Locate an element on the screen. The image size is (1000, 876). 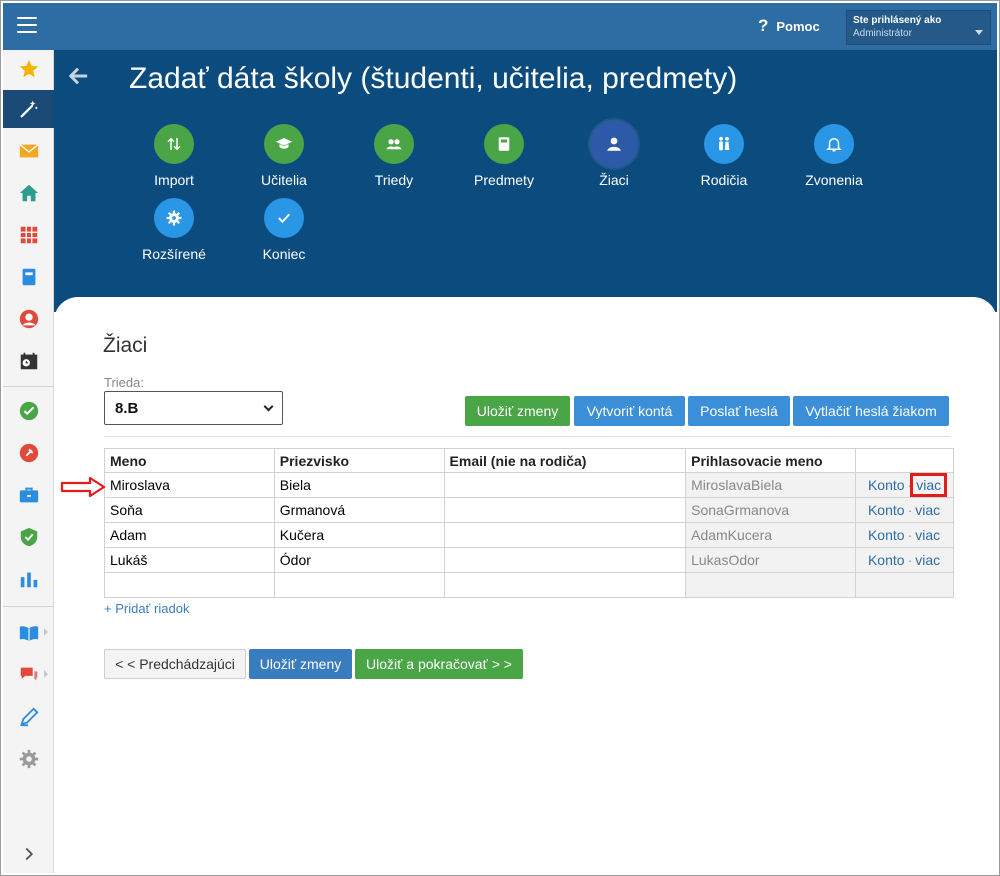
section-title: Žiaci is located at coordinates (125, 345).